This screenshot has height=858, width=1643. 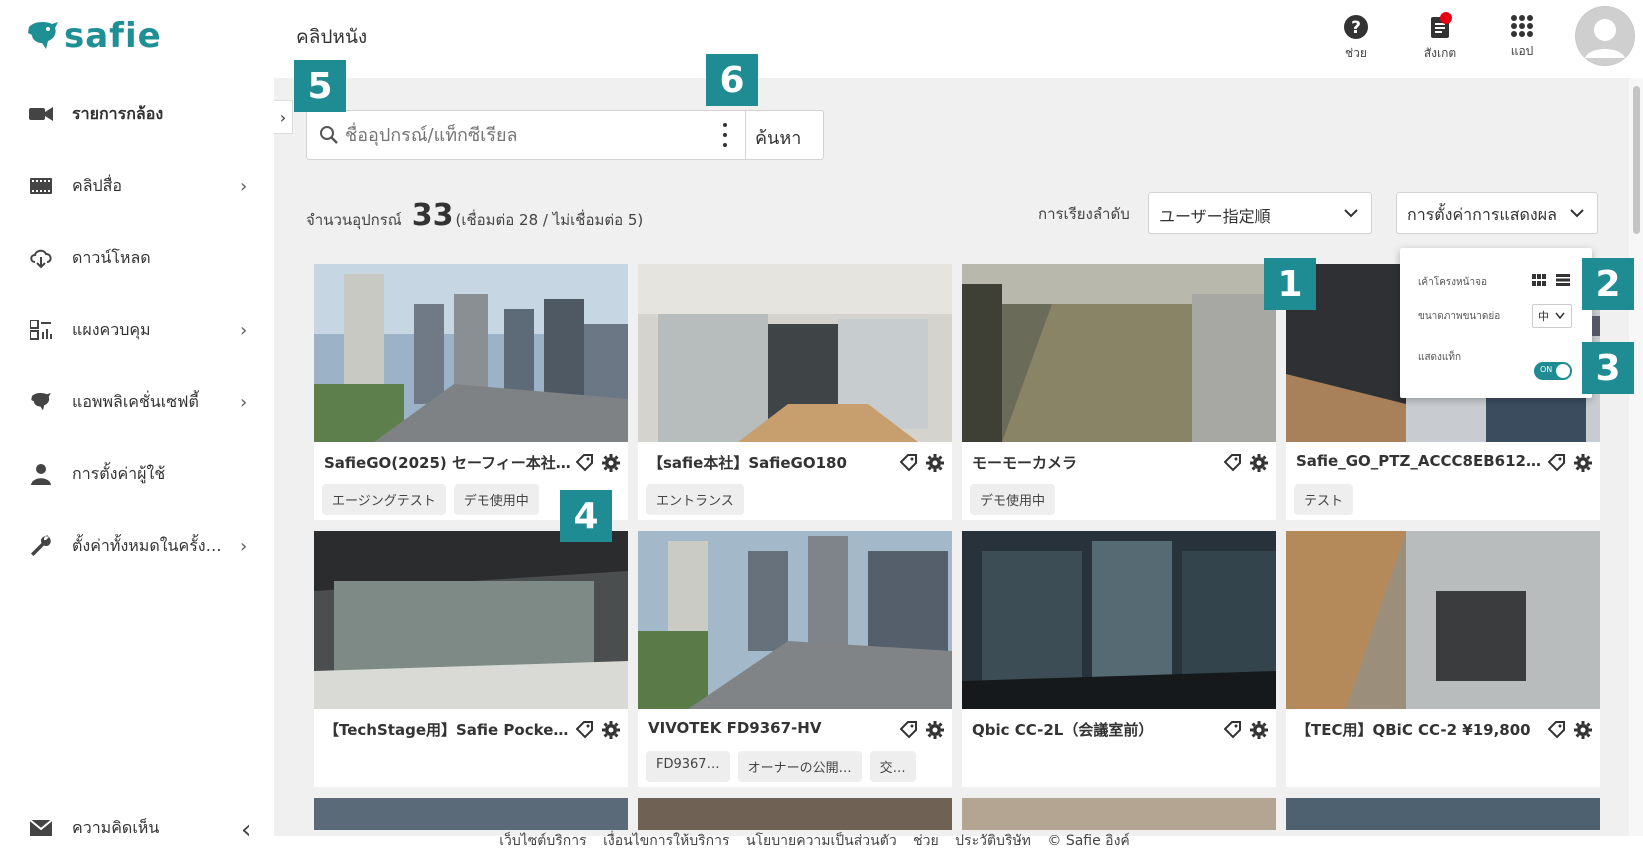 I want to click on sidebar-item-media-clips: คลิปสื่อ ›, so click(x=141, y=186).